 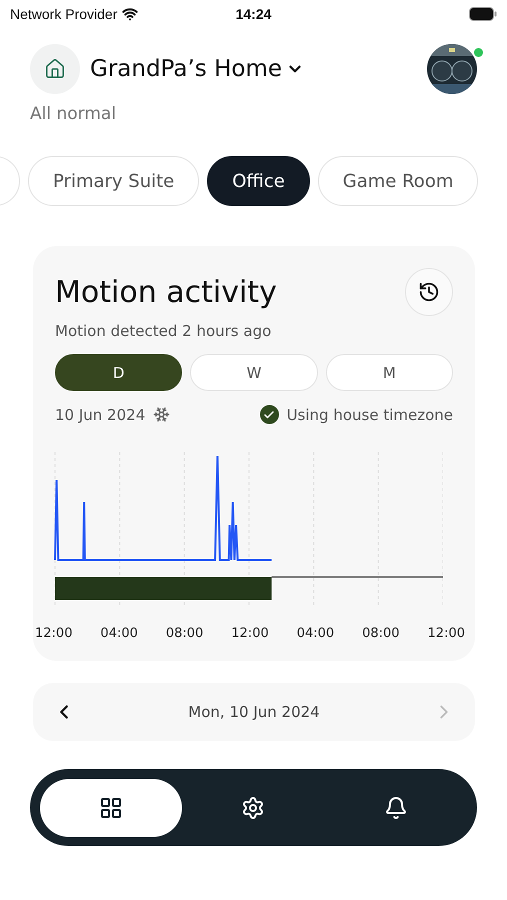 What do you see at coordinates (398, 181) in the screenshot?
I see `room-chip: Game Room` at bounding box center [398, 181].